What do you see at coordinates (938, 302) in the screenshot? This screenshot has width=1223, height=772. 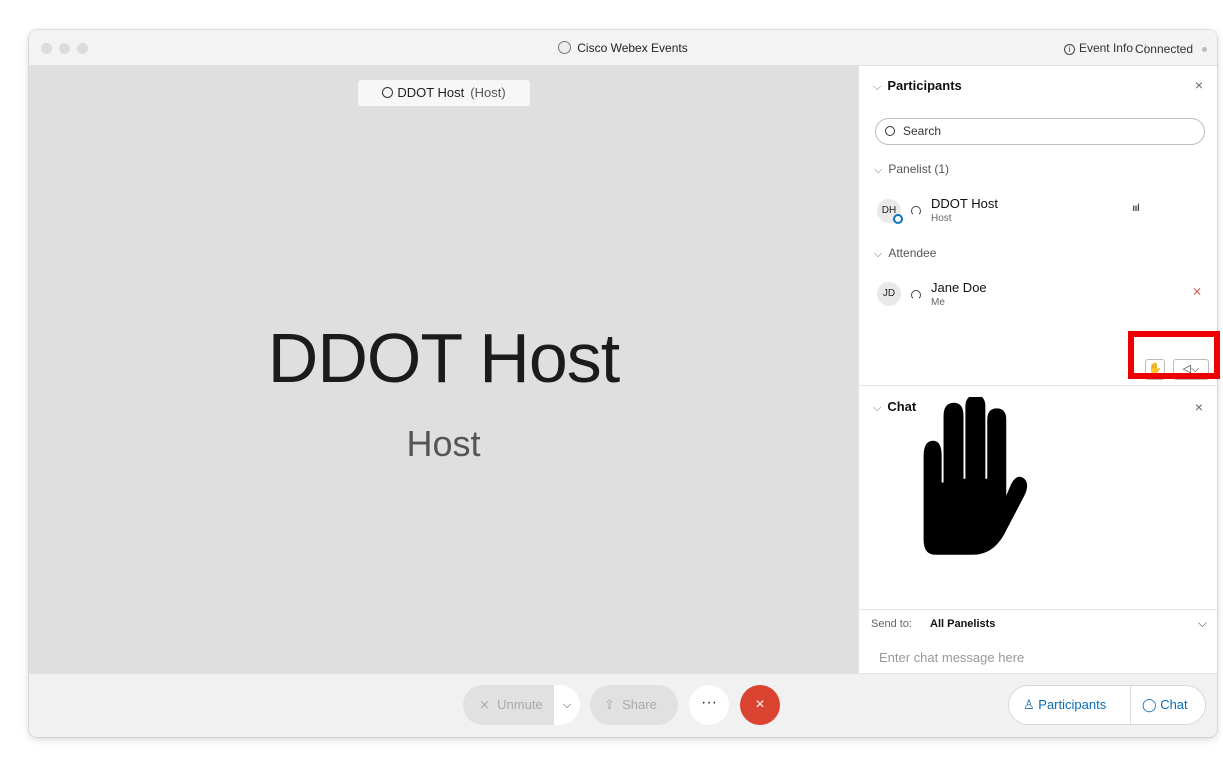 I see `participant-role: Me` at bounding box center [938, 302].